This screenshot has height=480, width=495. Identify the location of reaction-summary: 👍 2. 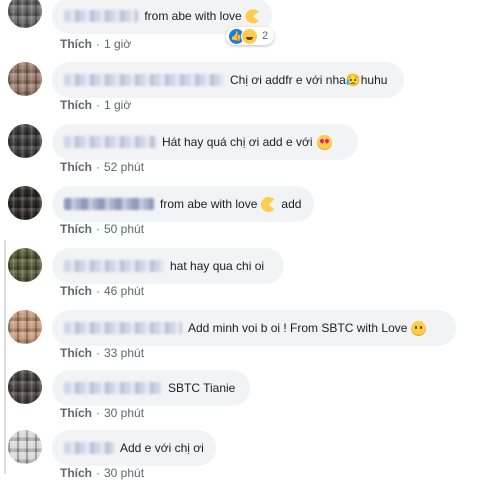
(250, 36).